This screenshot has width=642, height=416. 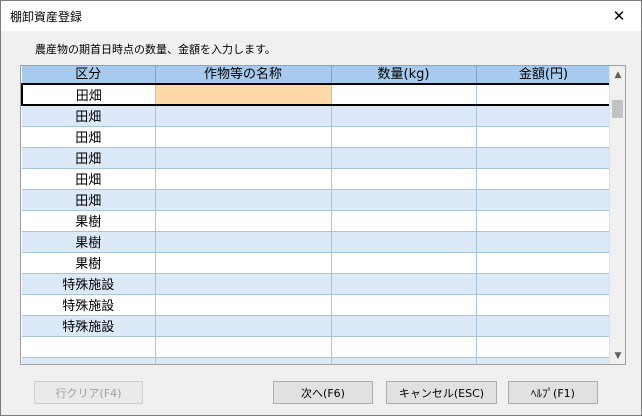 What do you see at coordinates (617, 215) in the screenshot?
I see `vertical-scrollbar: ▲ ▼` at bounding box center [617, 215].